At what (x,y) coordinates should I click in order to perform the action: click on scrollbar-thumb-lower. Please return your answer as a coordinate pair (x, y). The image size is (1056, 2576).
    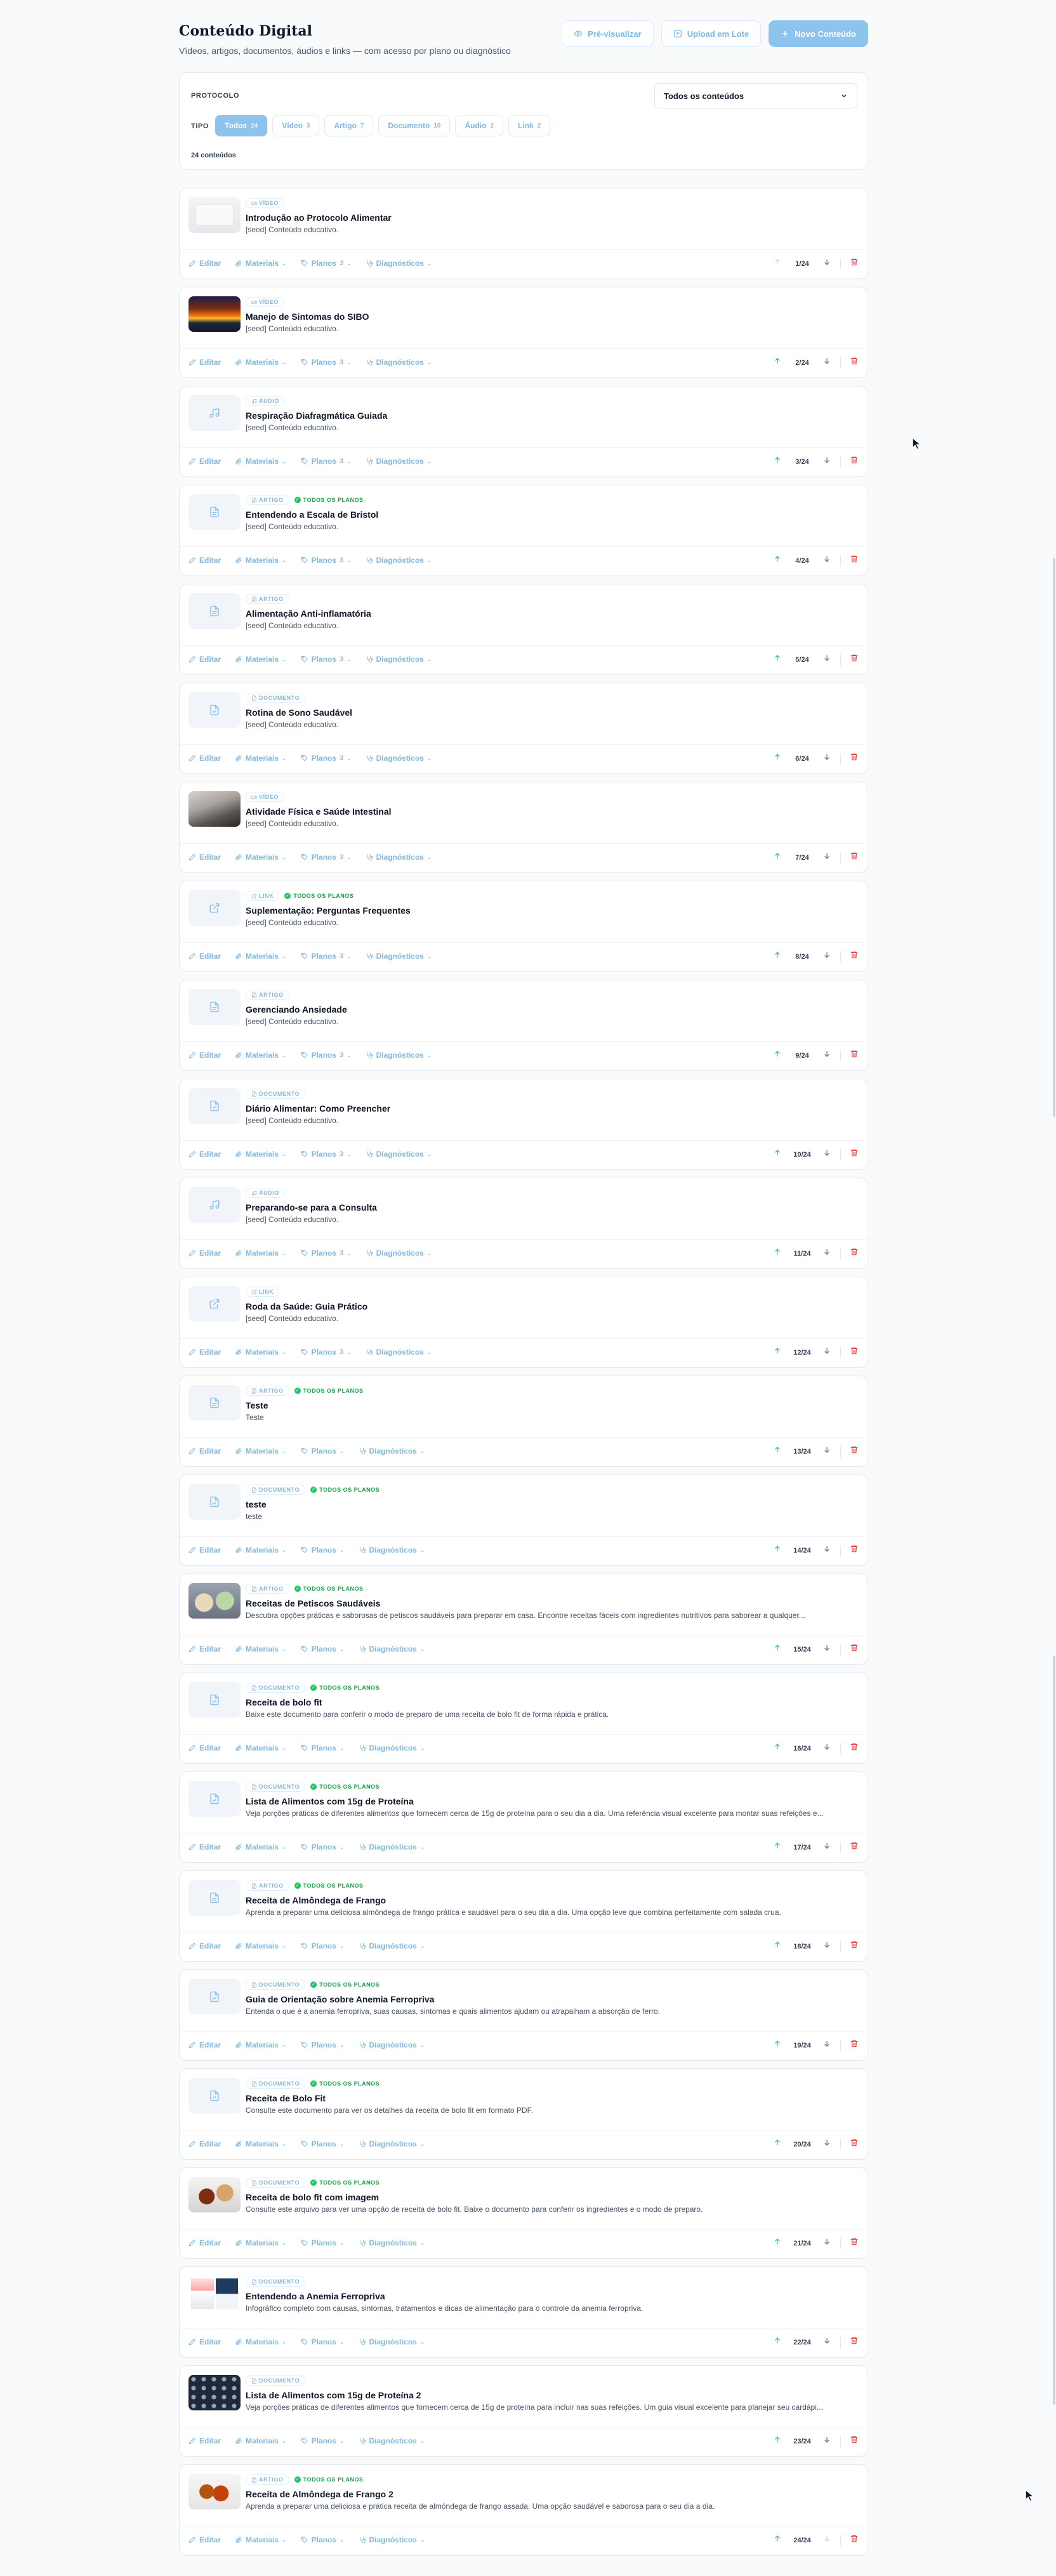
    Looking at the image, I should click on (1054, 2030).